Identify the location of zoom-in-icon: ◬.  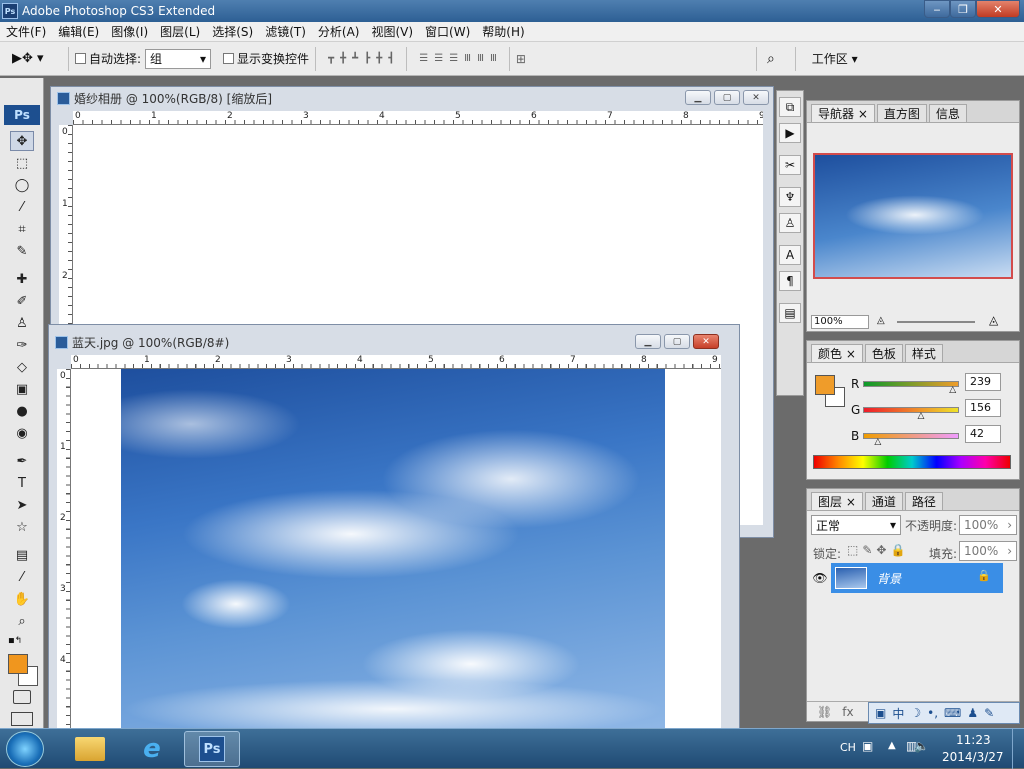
(993, 320).